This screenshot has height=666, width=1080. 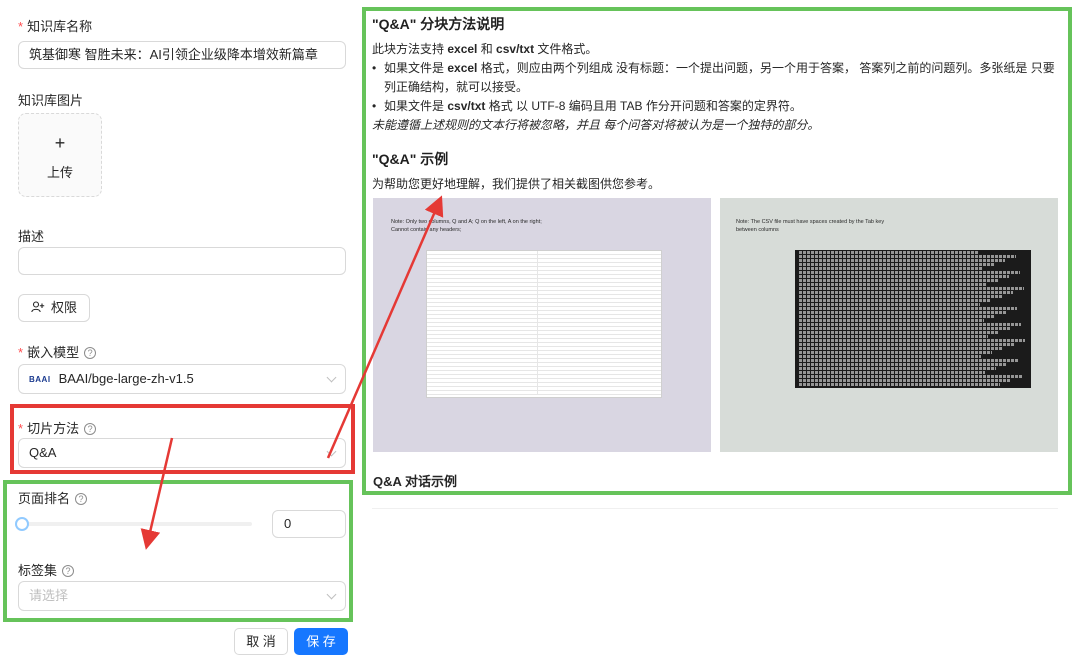 I want to click on description-input, so click(x=182, y=261).